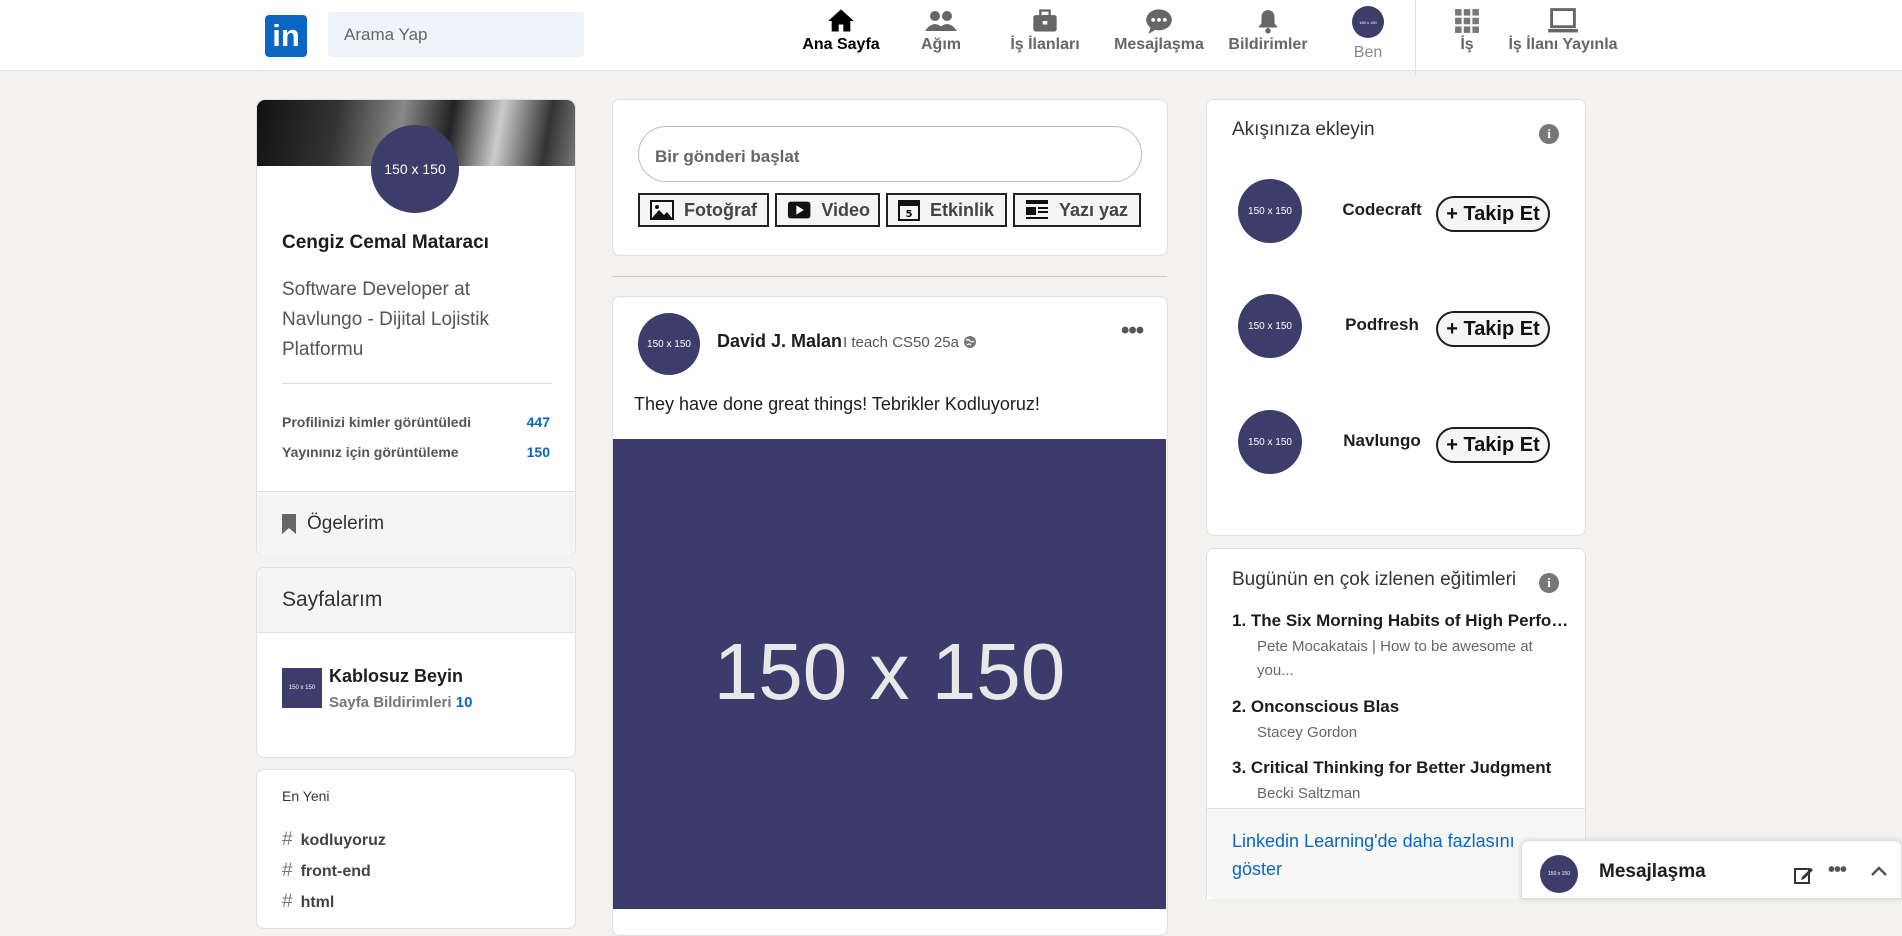 Image resolution: width=1902 pixels, height=936 pixels. What do you see at coordinates (845, 209) in the screenshot?
I see `video-label: Video` at bounding box center [845, 209].